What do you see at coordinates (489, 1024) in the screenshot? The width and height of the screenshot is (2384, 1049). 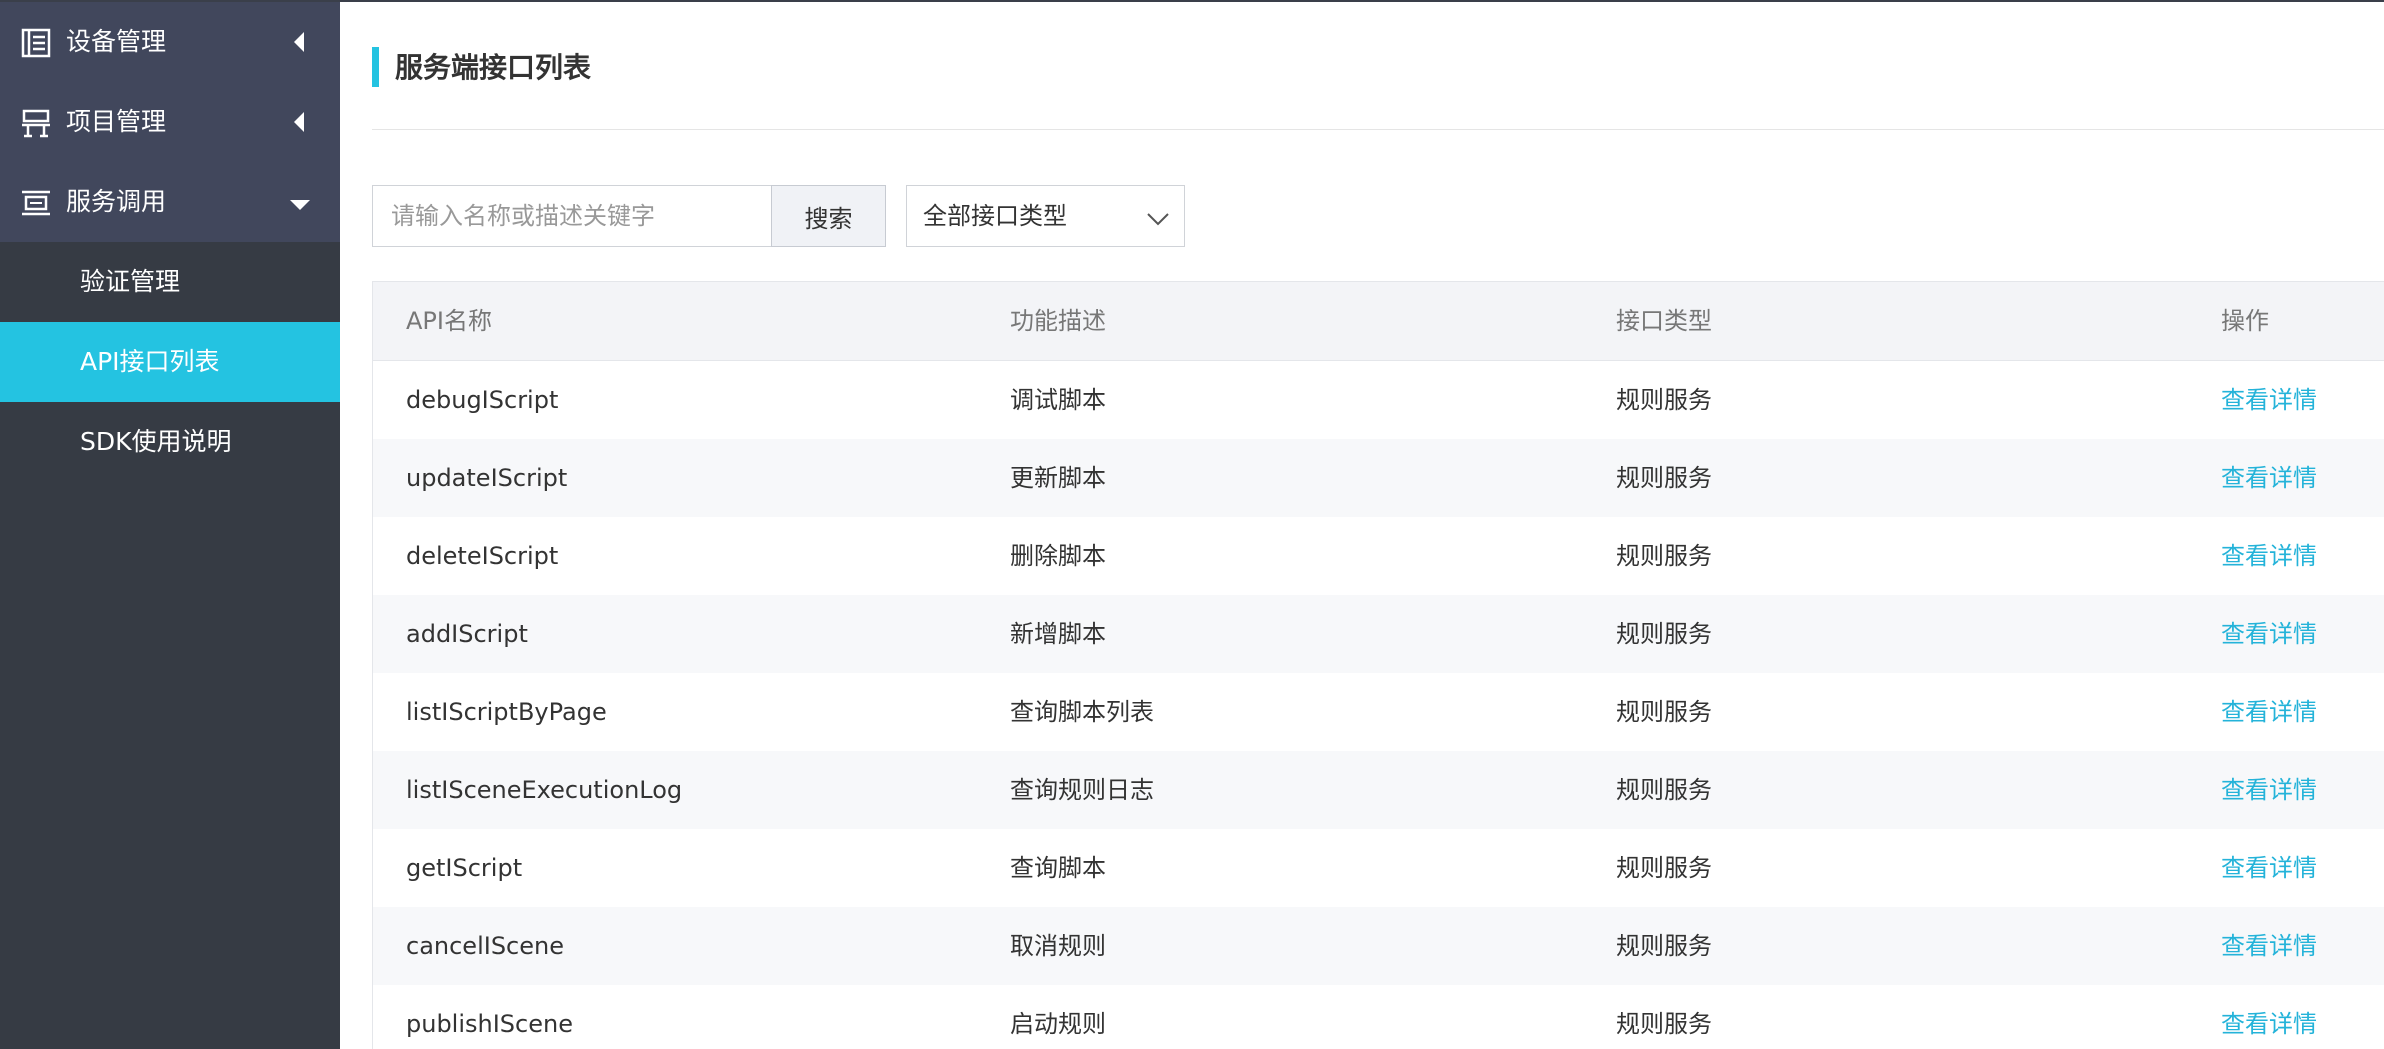 I see `api-name-cell: publishIScene` at bounding box center [489, 1024].